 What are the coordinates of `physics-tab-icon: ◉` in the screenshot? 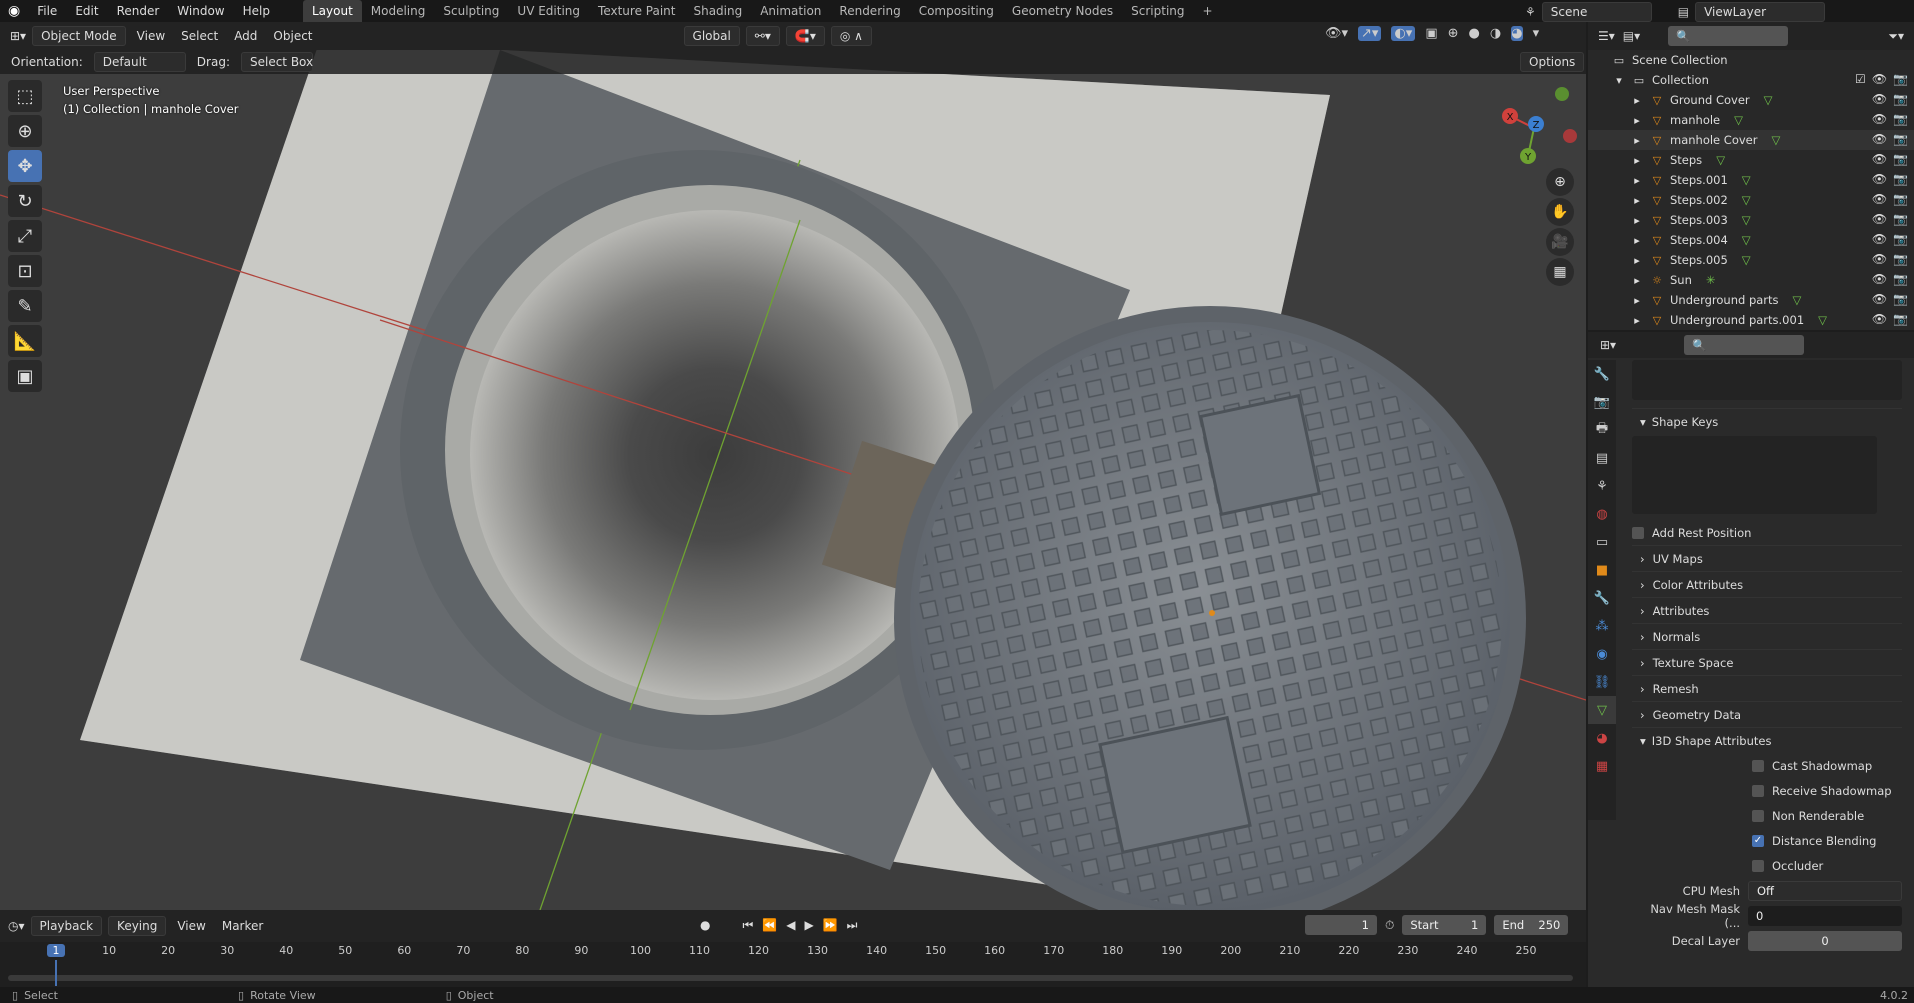 It's located at (1602, 654).